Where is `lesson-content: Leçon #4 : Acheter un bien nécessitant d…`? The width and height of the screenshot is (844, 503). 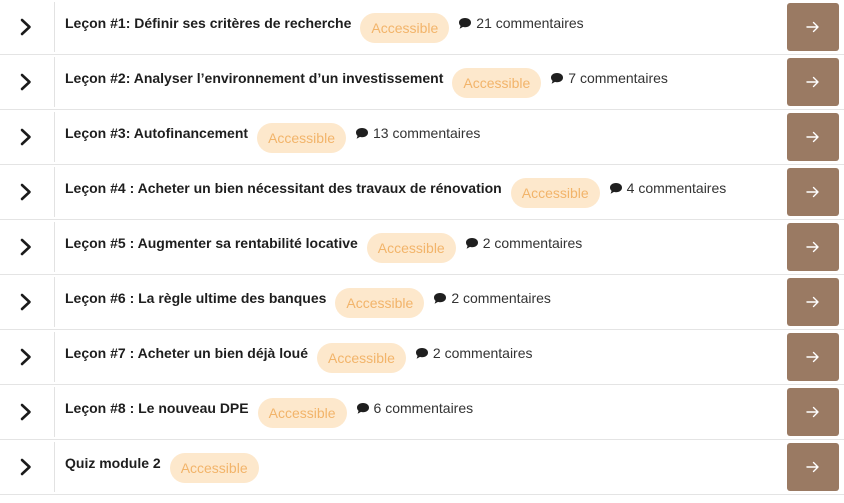
lesson-content: Leçon #4 : Acheter un bien nécessitant d… is located at coordinates (422, 192).